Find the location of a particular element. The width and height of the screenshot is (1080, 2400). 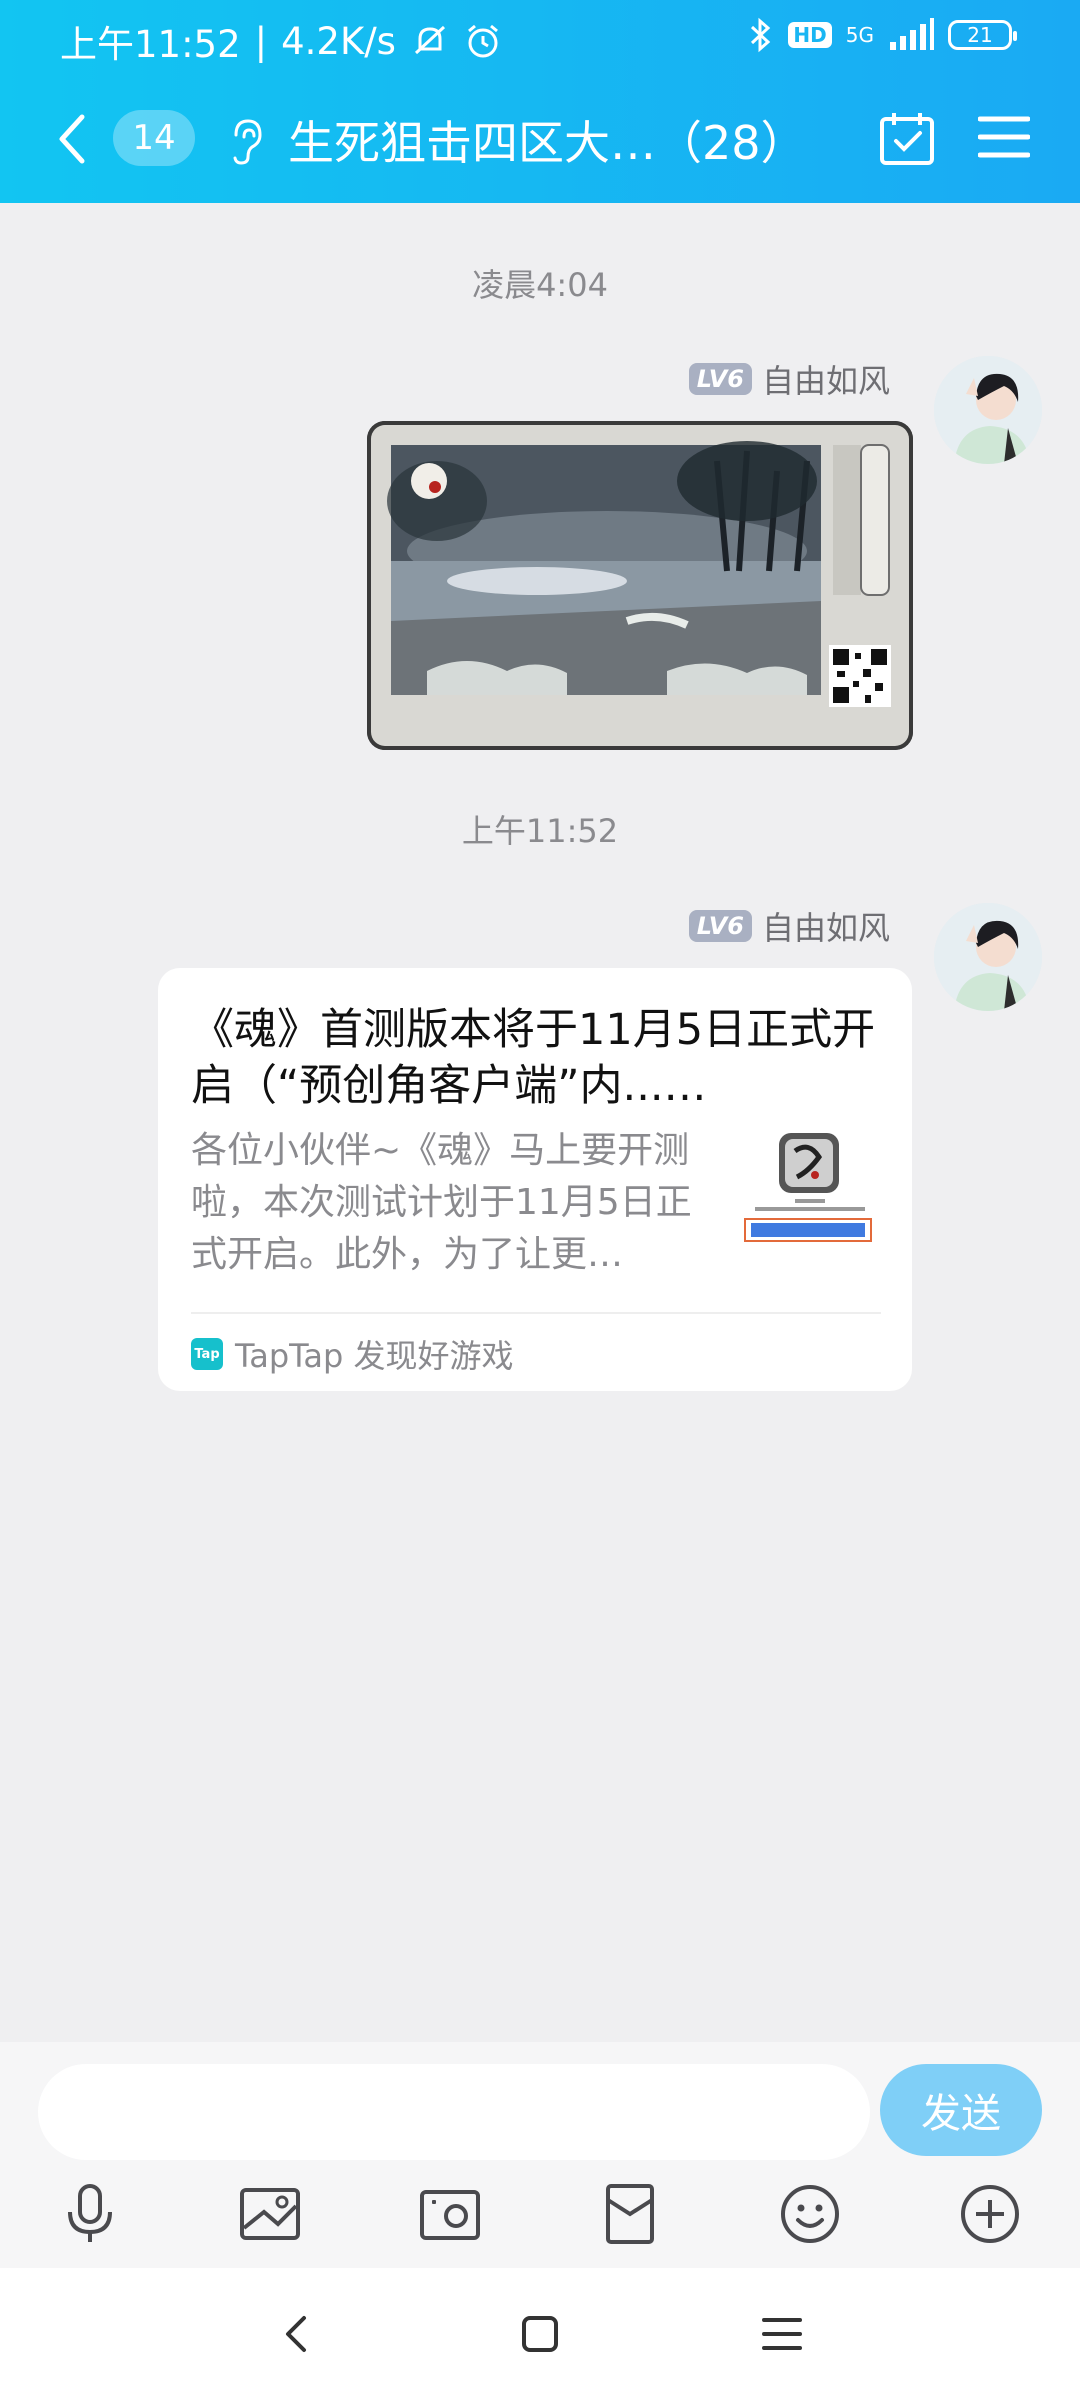

nav-home-icon is located at coordinates (540, 2334).